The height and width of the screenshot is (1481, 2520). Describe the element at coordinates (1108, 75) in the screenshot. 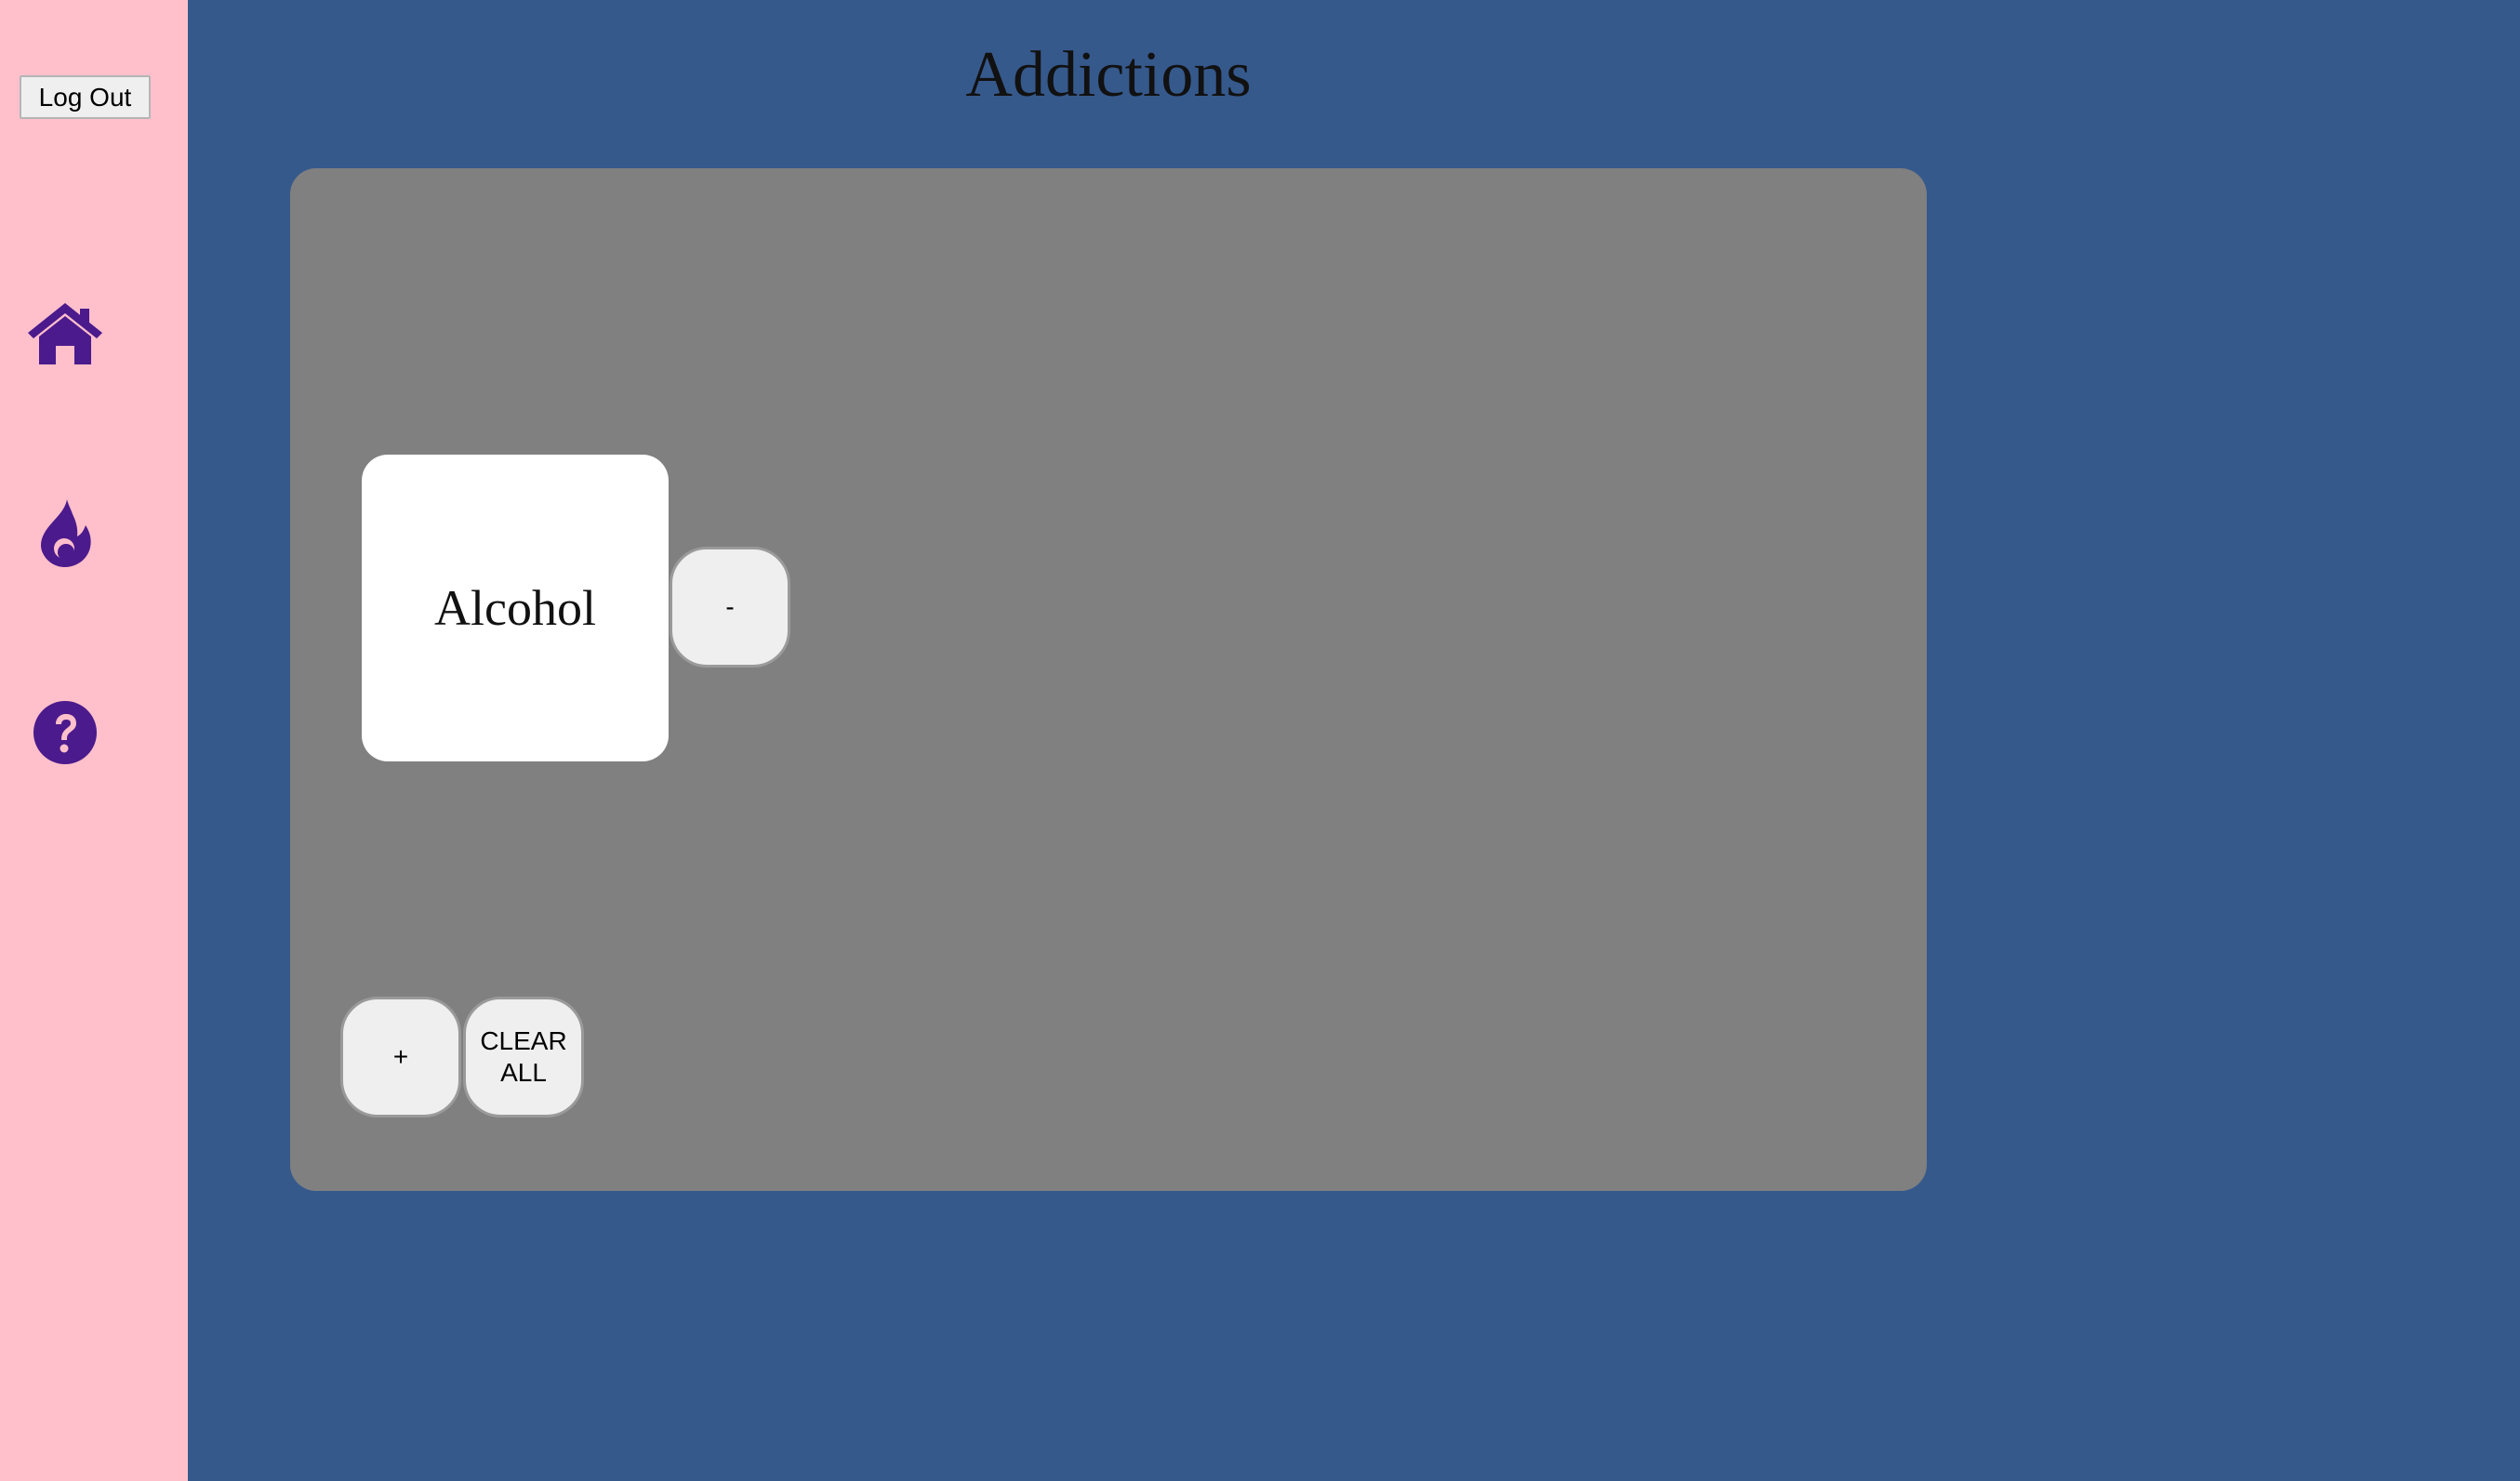

I see `page-title: Addictions` at that location.